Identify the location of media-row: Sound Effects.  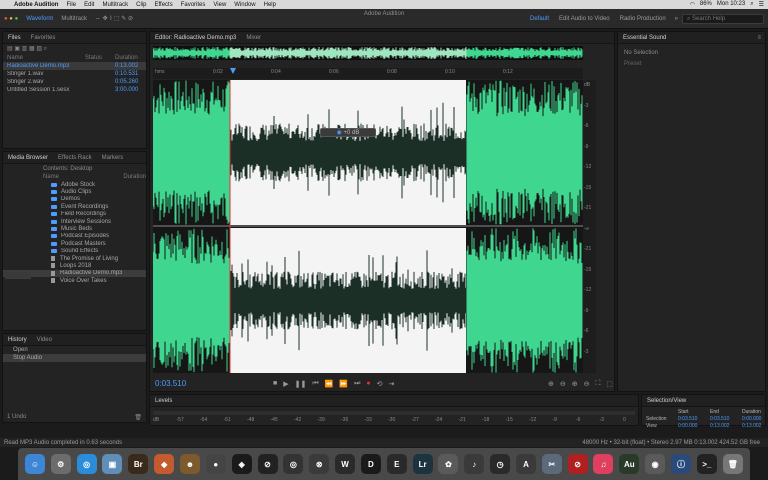
(74, 251).